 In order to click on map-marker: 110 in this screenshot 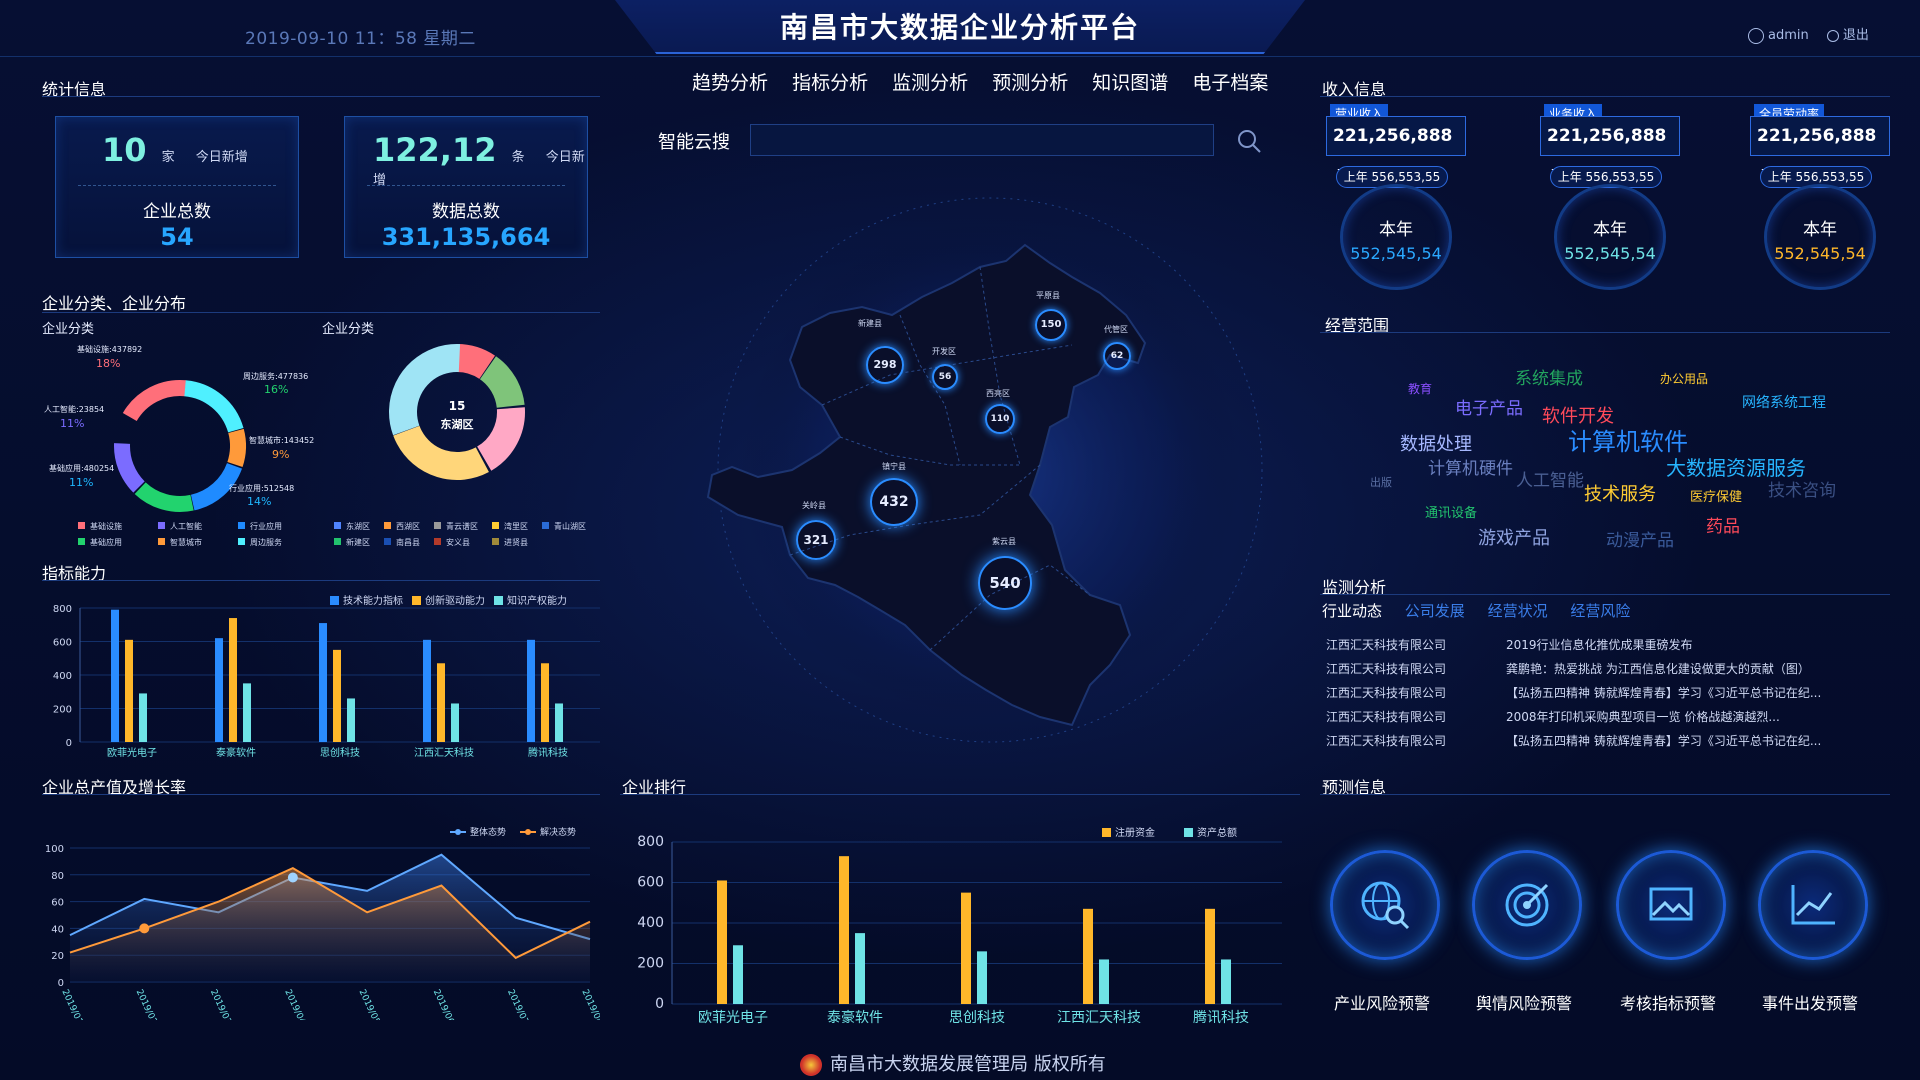, I will do `click(1000, 419)`.